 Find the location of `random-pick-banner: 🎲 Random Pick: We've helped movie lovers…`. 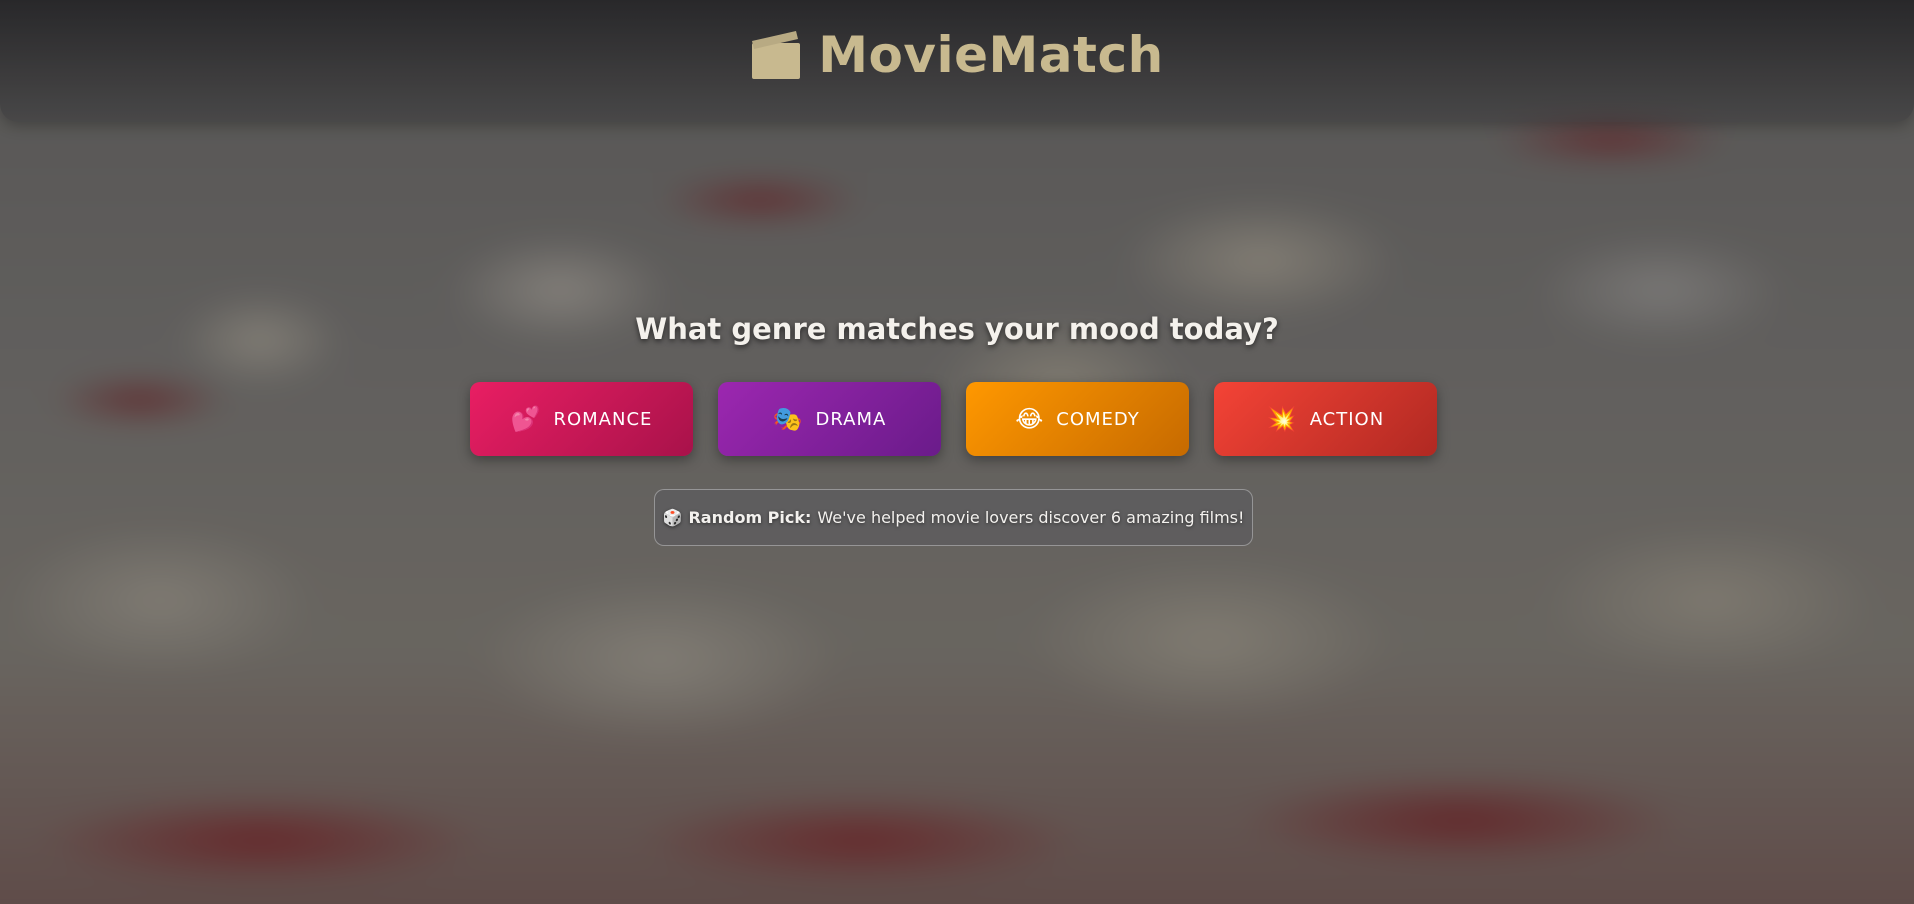

random-pick-banner: 🎲 Random Pick: We've helped movie lovers… is located at coordinates (953, 517).